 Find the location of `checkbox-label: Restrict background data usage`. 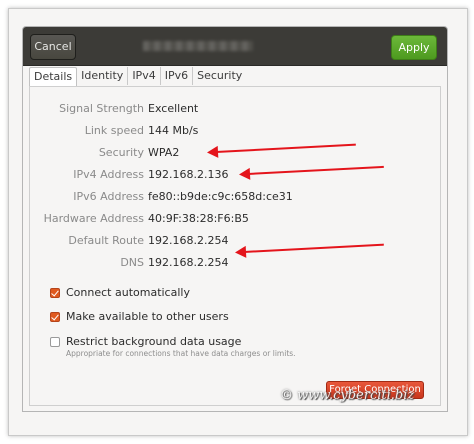

checkbox-label: Restrict background data usage is located at coordinates (154, 341).